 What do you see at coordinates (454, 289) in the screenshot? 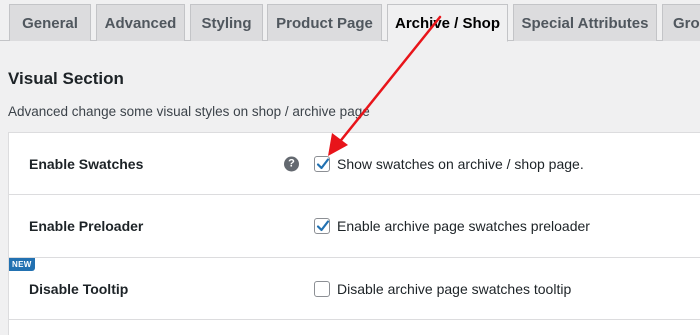
I see `setting-option-text: Disable archive page swatches tooltip` at bounding box center [454, 289].